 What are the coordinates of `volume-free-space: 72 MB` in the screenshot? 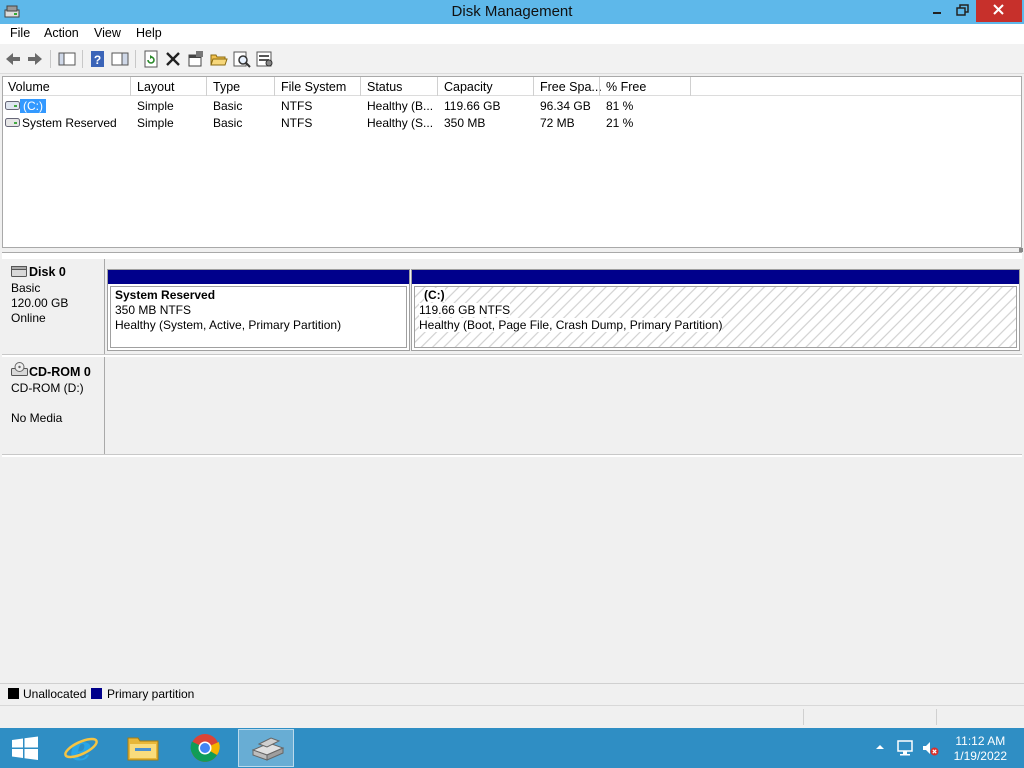 It's located at (557, 123).